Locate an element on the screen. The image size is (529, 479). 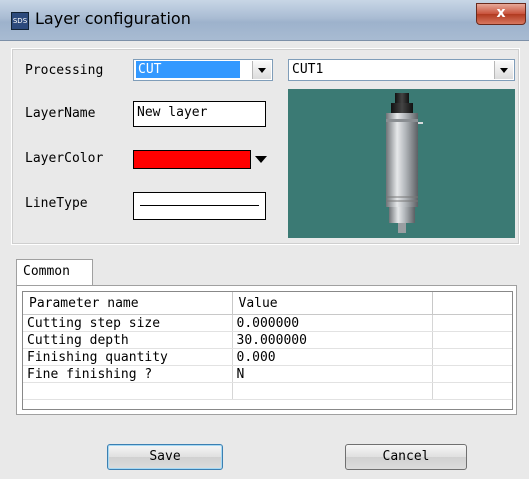
parameter-value-cell: 30.000000 is located at coordinates (332, 340).